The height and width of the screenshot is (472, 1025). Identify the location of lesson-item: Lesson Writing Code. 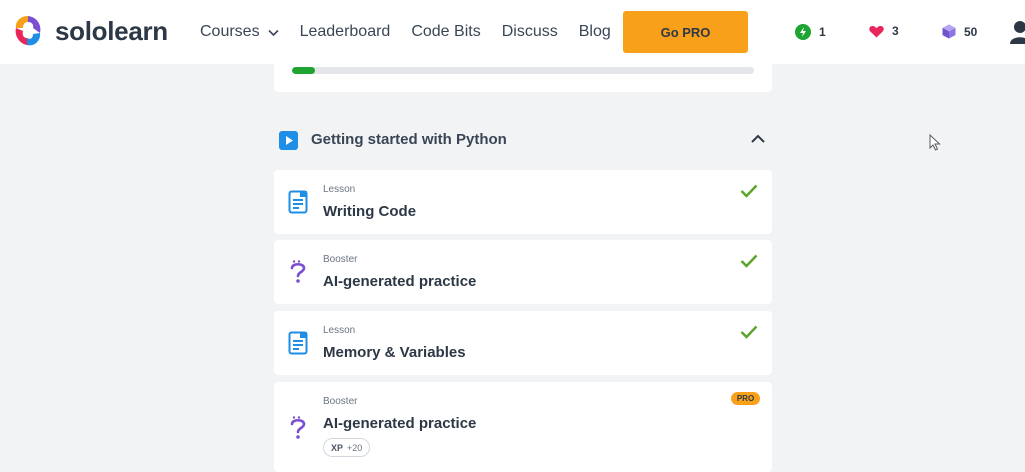
(523, 202).